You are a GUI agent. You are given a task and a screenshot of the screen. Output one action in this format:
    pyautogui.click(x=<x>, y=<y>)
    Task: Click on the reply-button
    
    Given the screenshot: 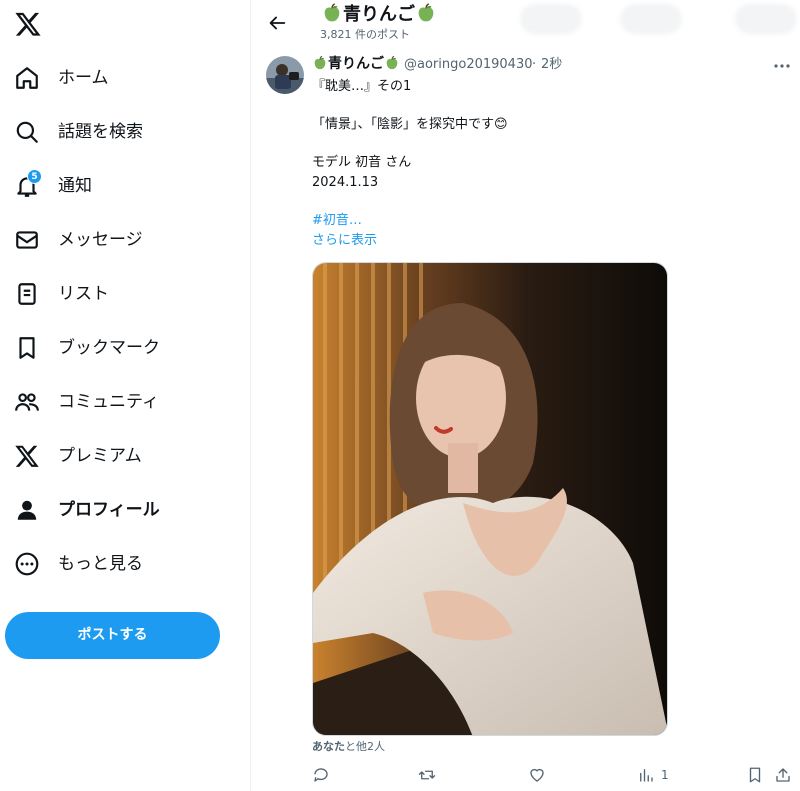 What is the action you would take?
    pyautogui.click(x=321, y=775)
    